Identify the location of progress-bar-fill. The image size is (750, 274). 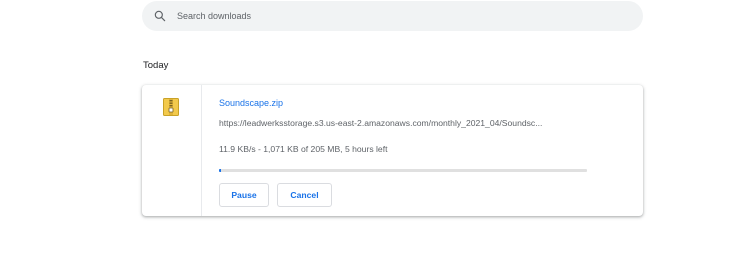
(220, 170).